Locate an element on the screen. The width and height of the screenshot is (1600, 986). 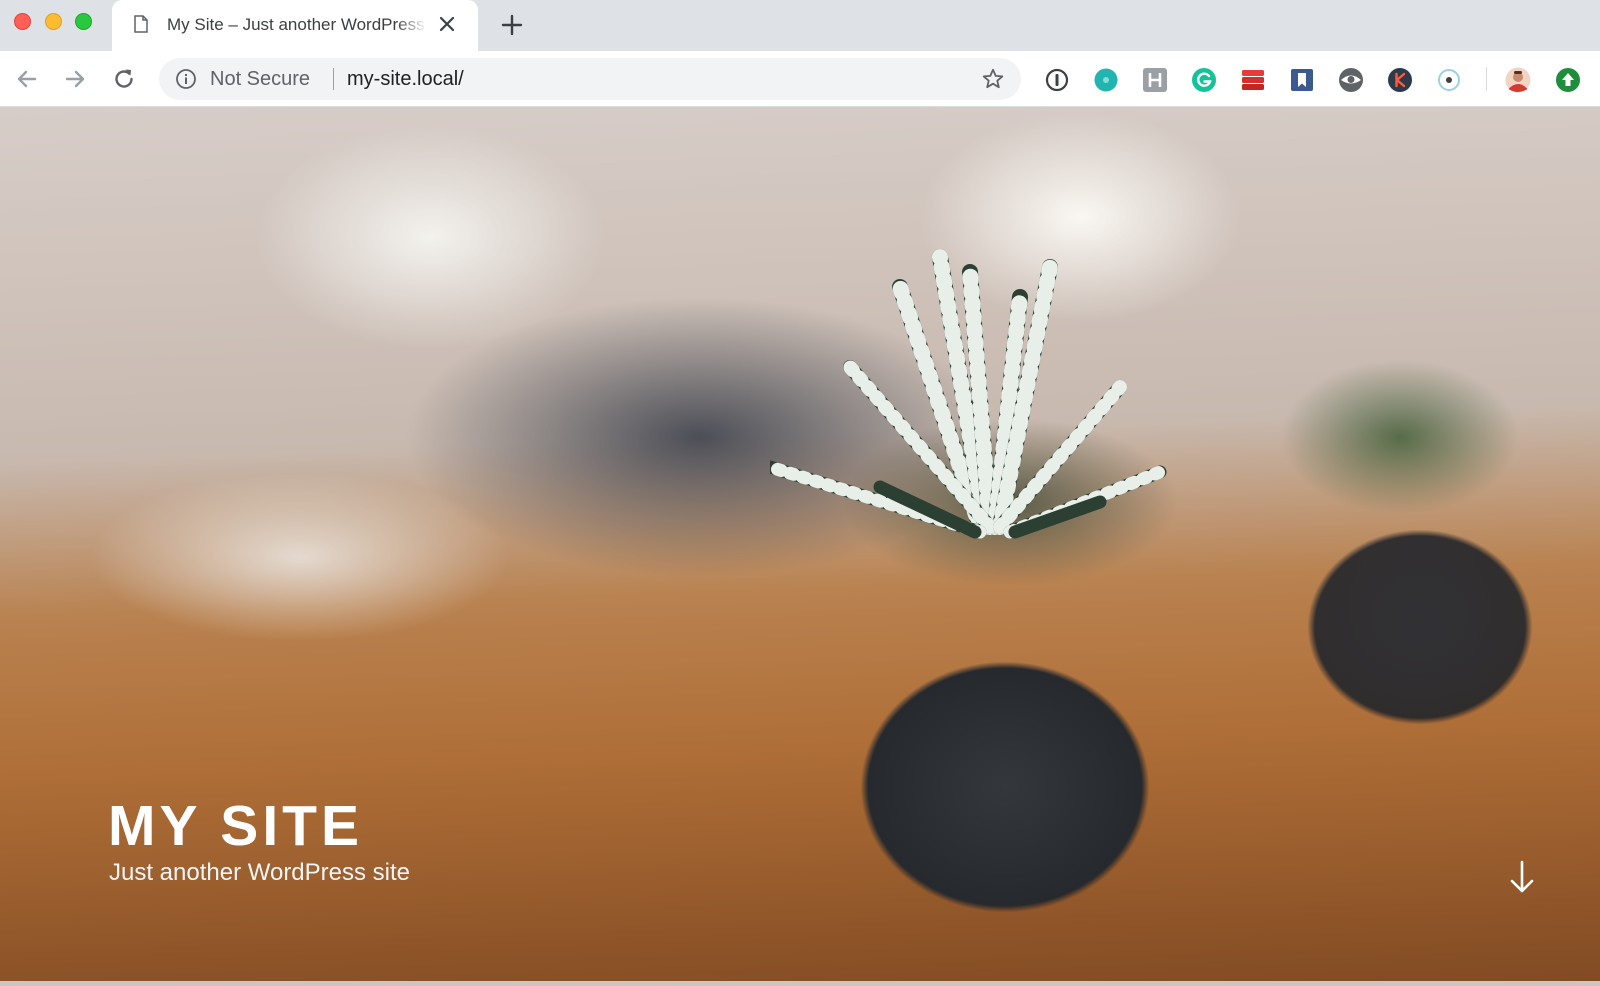
info-icon is located at coordinates (186, 79).